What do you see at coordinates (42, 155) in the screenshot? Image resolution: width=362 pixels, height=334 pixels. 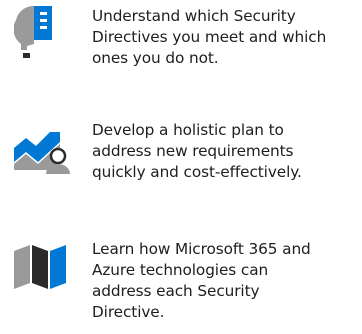 I see `chart-person-icon` at bounding box center [42, 155].